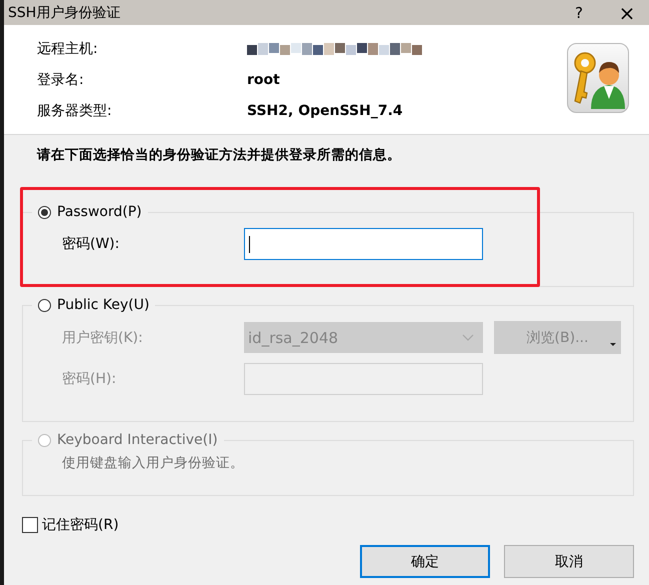 The image size is (649, 585). Describe the element at coordinates (103, 337) in the screenshot. I see `field-label: 用户密钥(K):` at that location.